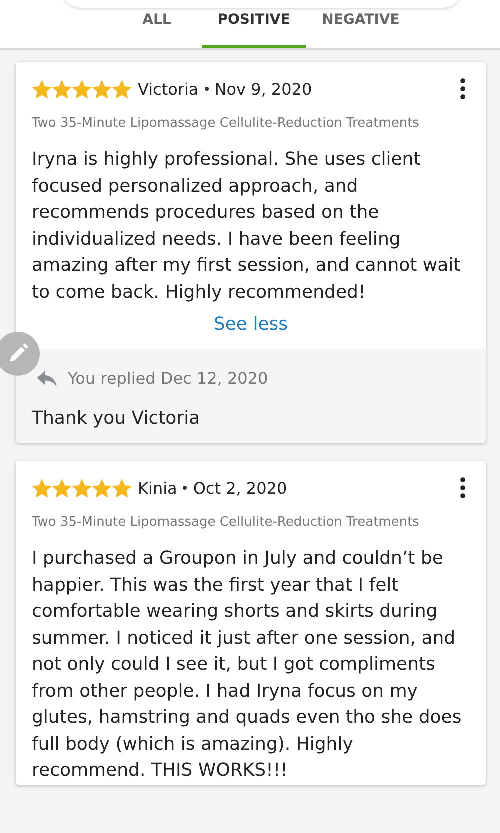 The width and height of the screenshot is (500, 833). What do you see at coordinates (240, 488) in the screenshot?
I see `review-date: Oct 2, 2020` at bounding box center [240, 488].